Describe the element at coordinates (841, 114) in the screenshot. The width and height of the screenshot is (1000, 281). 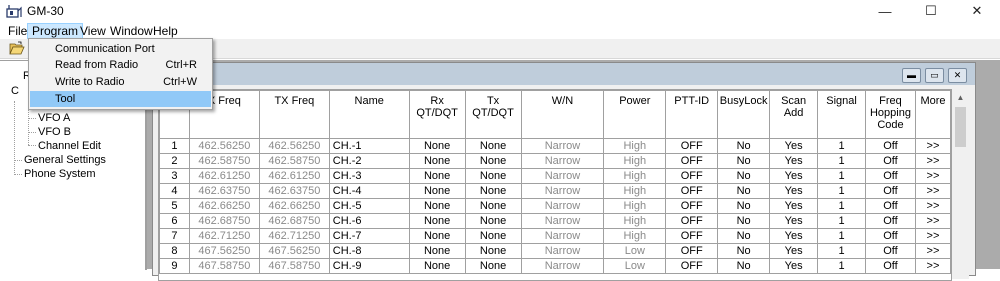
I see `header-signal: Signal` at that location.